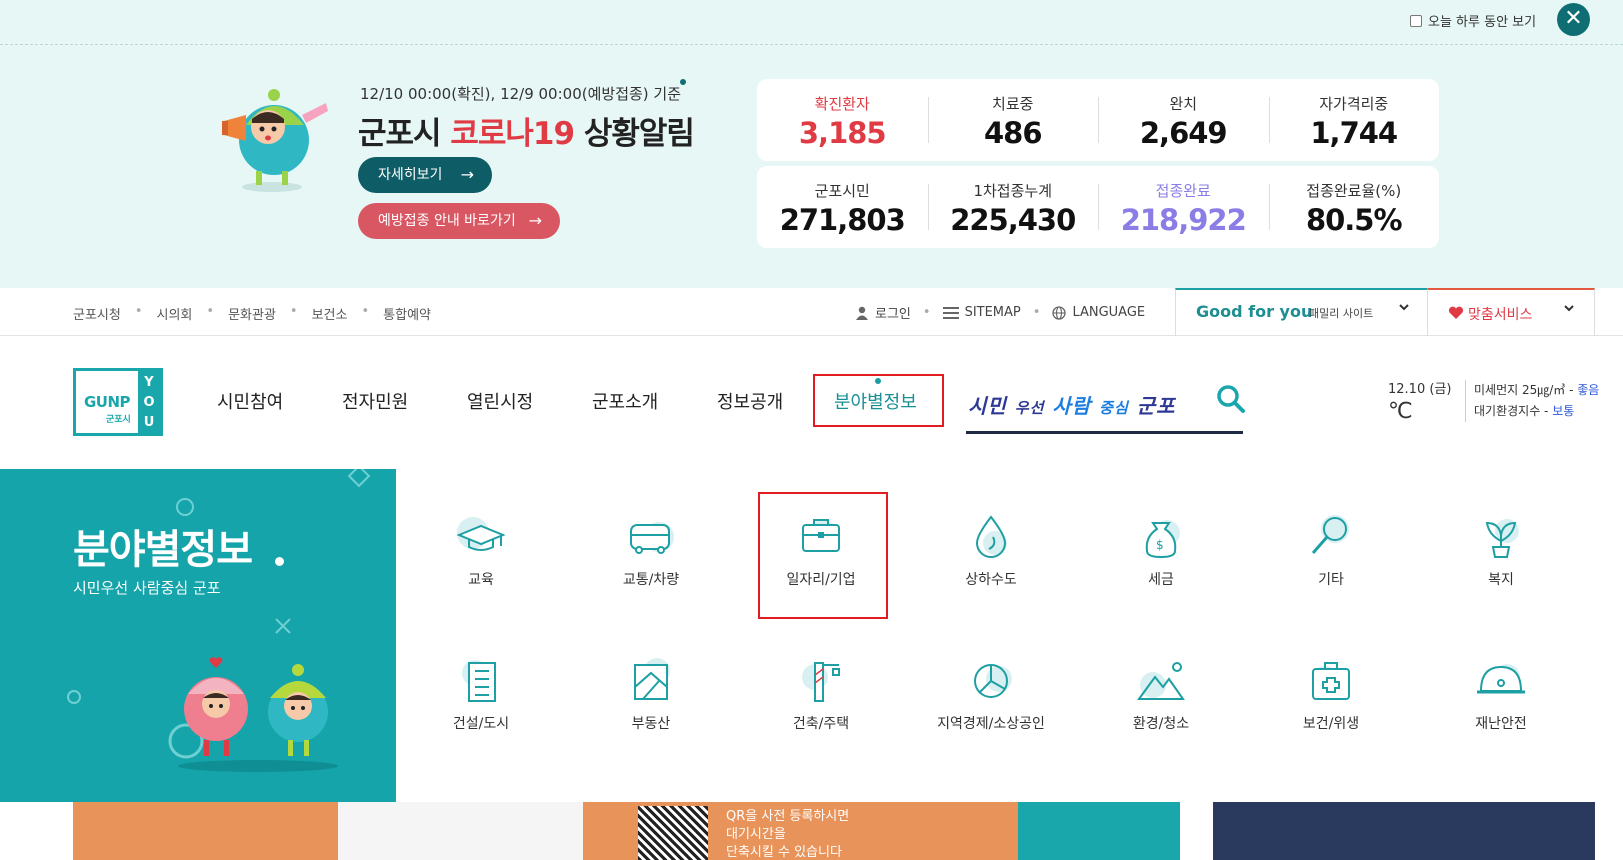 This screenshot has width=1623, height=860. Describe the element at coordinates (1331, 551) in the screenshot. I see `category-etc: 기타` at that location.